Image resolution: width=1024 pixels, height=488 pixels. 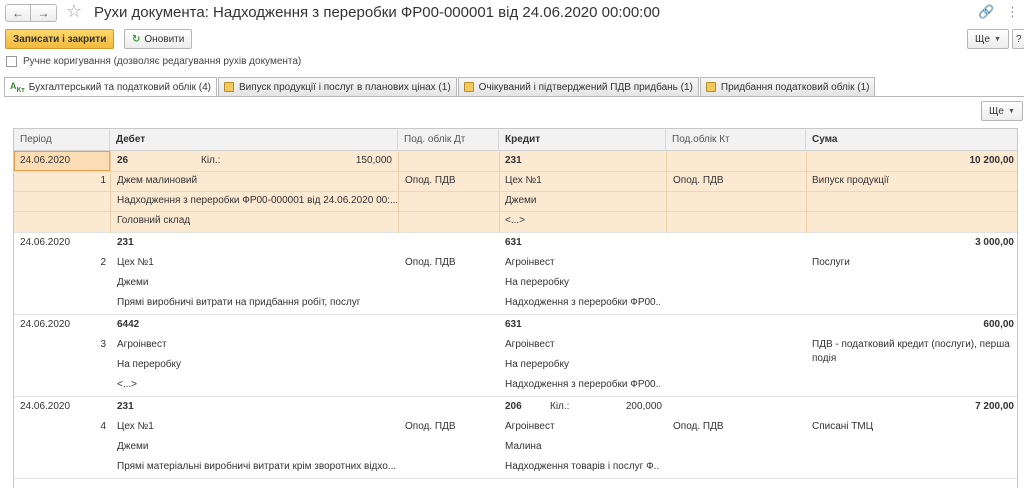 What do you see at coordinates (18, 13) in the screenshot?
I see `arrow-left-icon: ←` at bounding box center [18, 13].